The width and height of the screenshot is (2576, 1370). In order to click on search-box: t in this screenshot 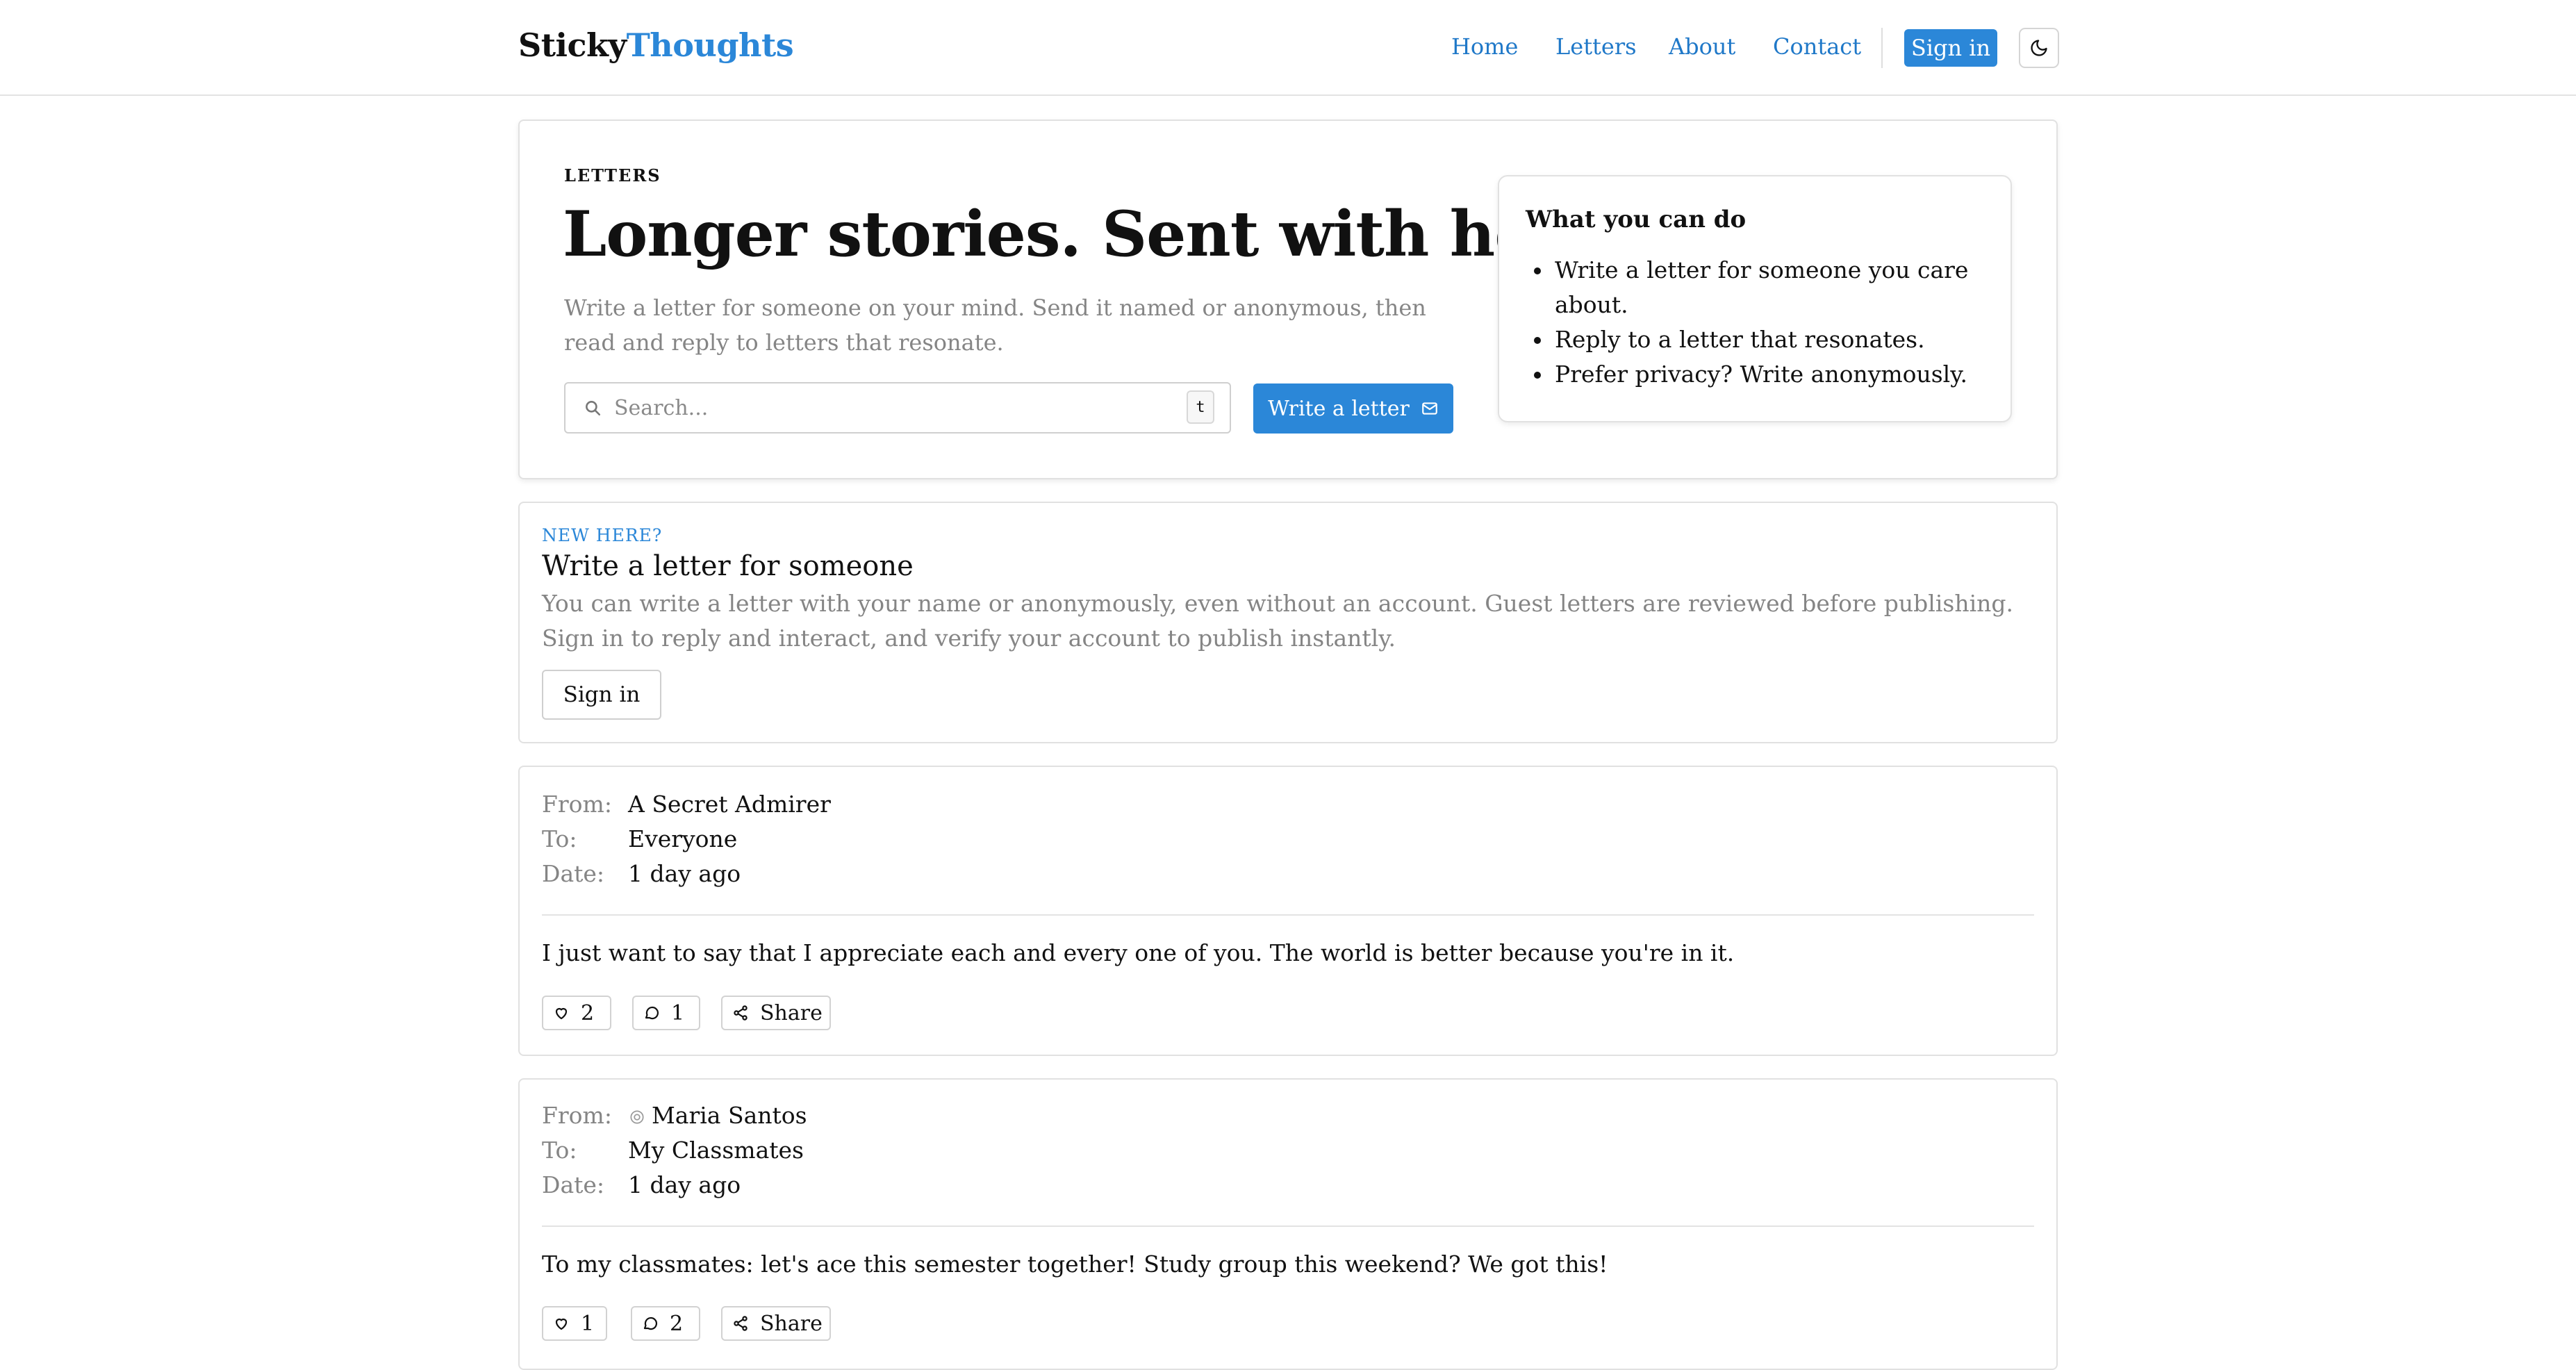, I will do `click(898, 408)`.